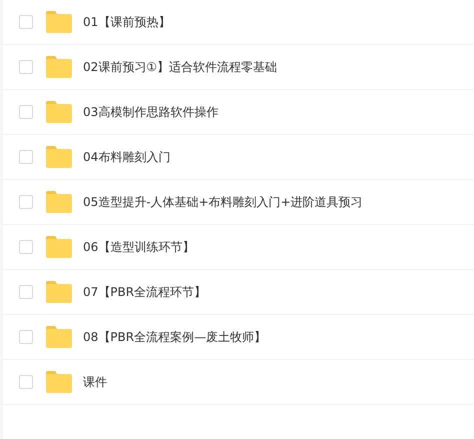  Describe the element at coordinates (223, 202) in the screenshot. I see `folder-name: 05造型提升-人体基础+布料雕刻入门+进阶道具预习` at that location.